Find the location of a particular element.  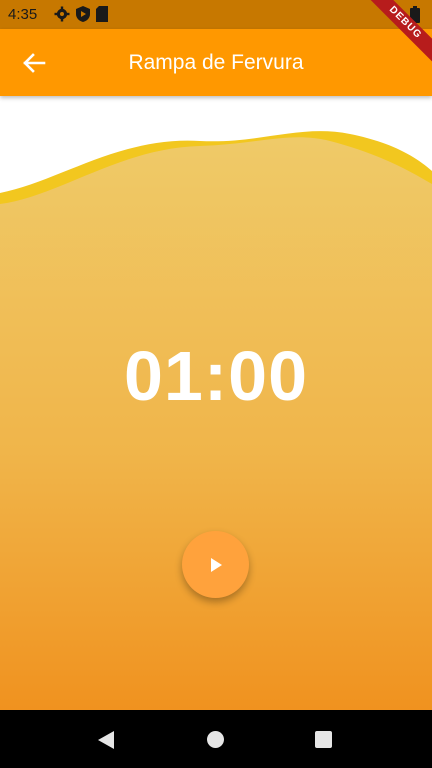

play-icon is located at coordinates (216, 564).